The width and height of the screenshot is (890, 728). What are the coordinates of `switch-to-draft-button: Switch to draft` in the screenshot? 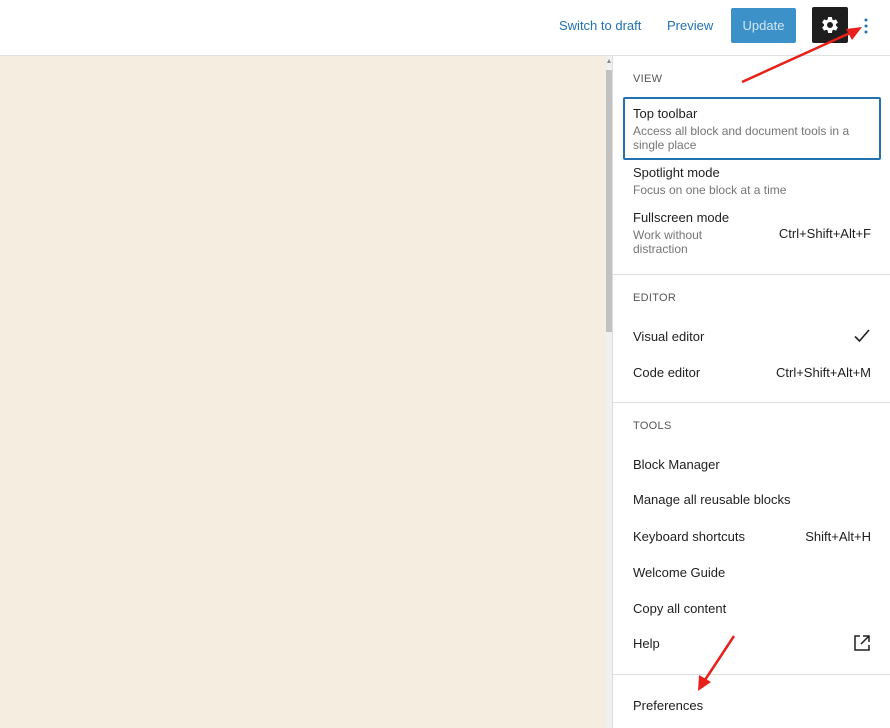 It's located at (600, 25).